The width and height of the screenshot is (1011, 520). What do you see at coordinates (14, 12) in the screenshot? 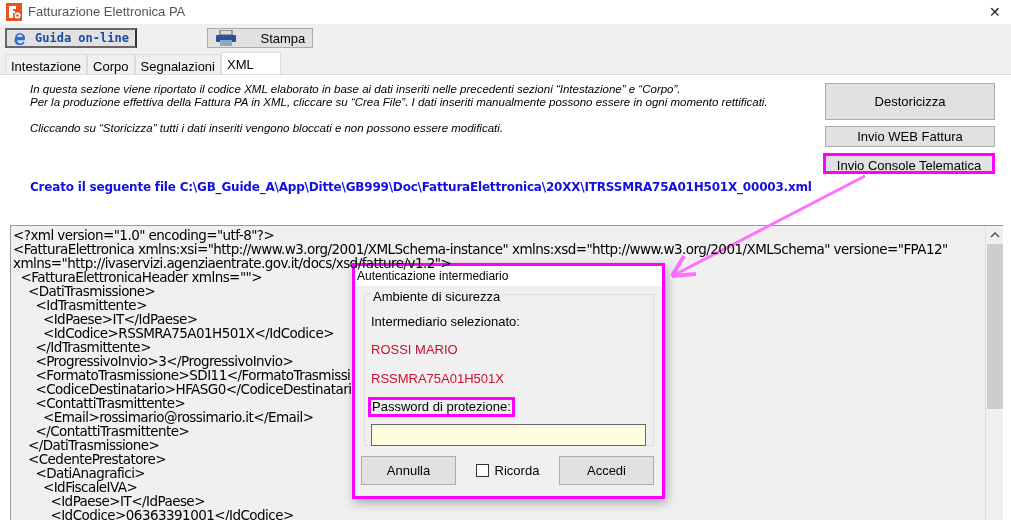
I see `app-logo-icon` at bounding box center [14, 12].